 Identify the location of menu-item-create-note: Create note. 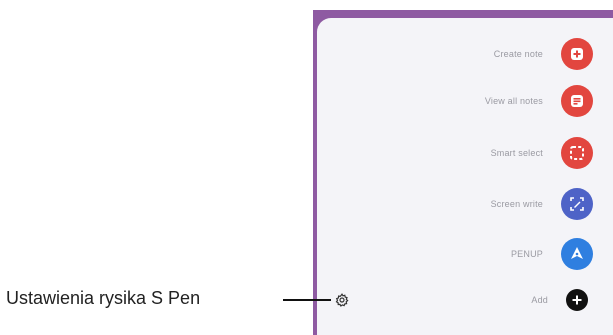
(543, 54).